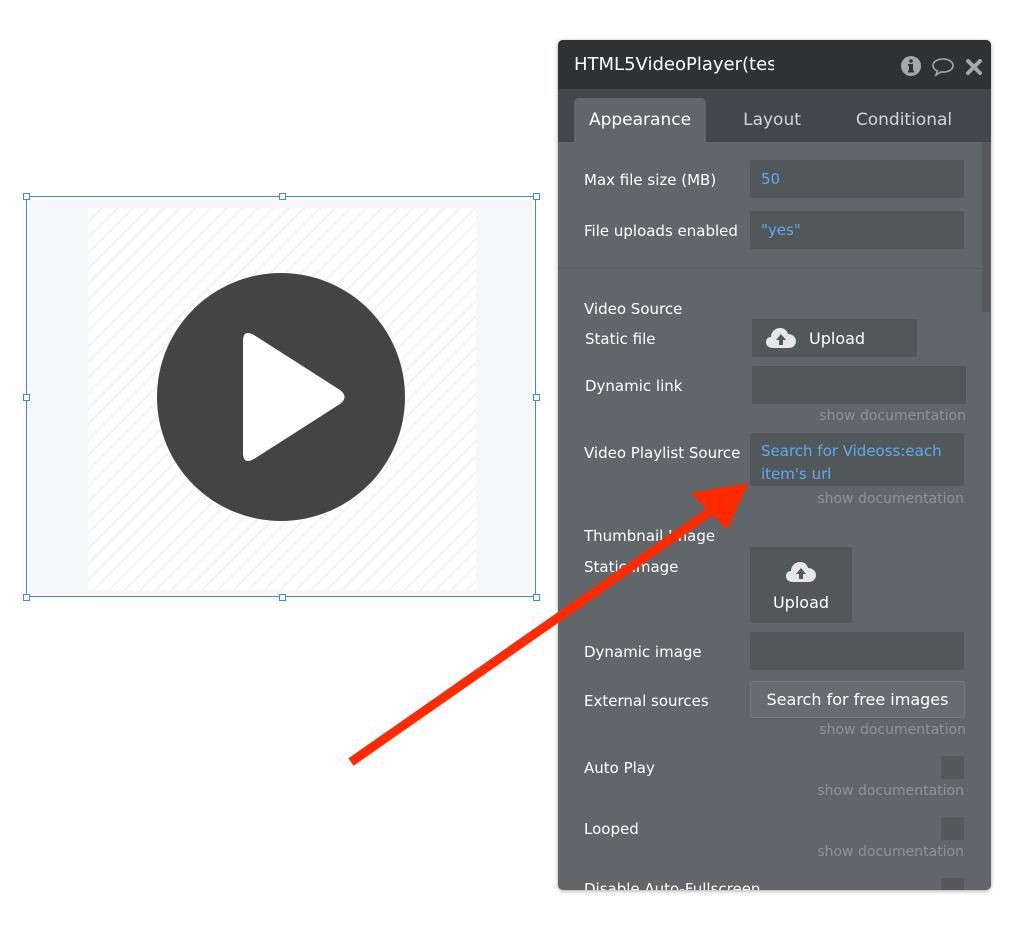  I want to click on play-circle-icon, so click(281, 397).